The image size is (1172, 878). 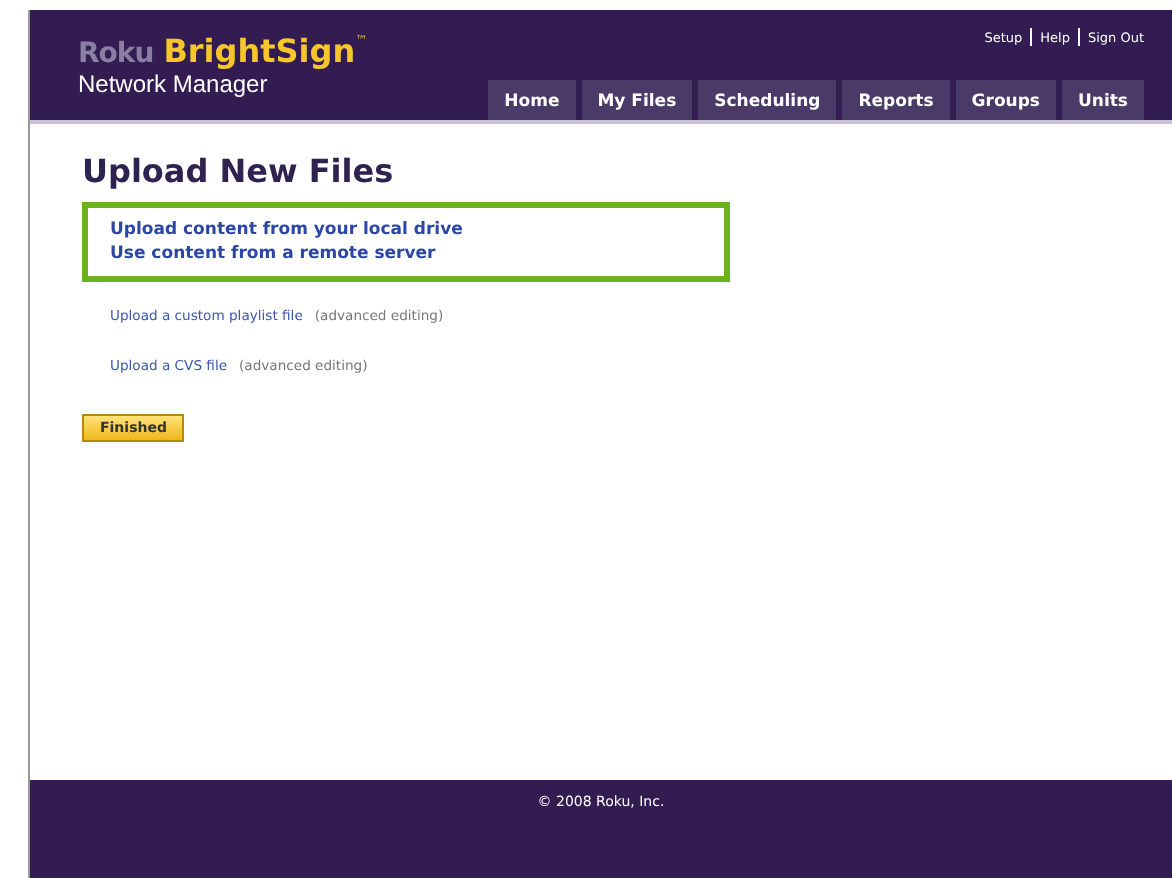 What do you see at coordinates (116, 54) in the screenshot?
I see `logo-brand: Roku` at bounding box center [116, 54].